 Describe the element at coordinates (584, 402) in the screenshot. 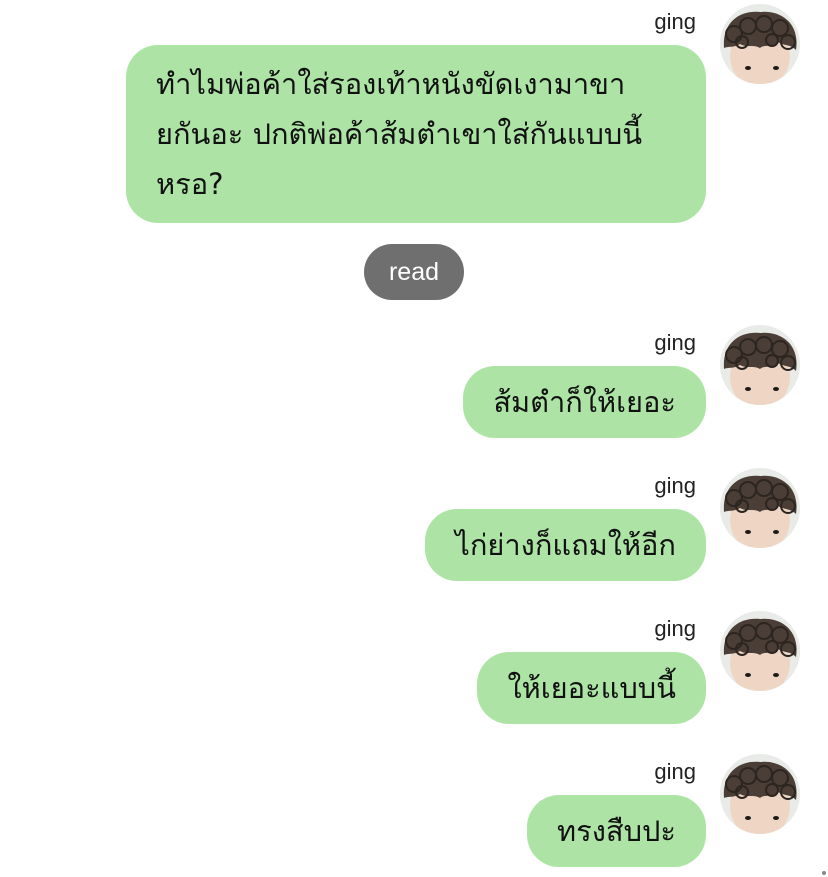

I see `message-bubble: ส้มตำก็ให้เยอะ` at that location.